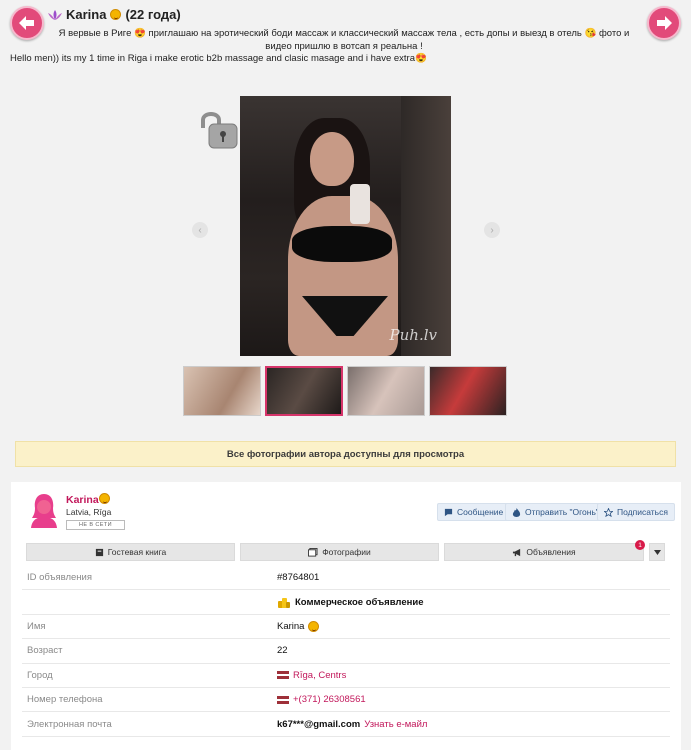 The width and height of the screenshot is (691, 750). I want to click on listing-id: #8764801, so click(298, 578).